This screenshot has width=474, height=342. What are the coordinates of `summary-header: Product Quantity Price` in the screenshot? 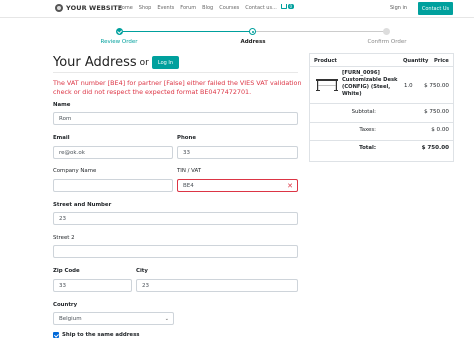 It's located at (381, 60).